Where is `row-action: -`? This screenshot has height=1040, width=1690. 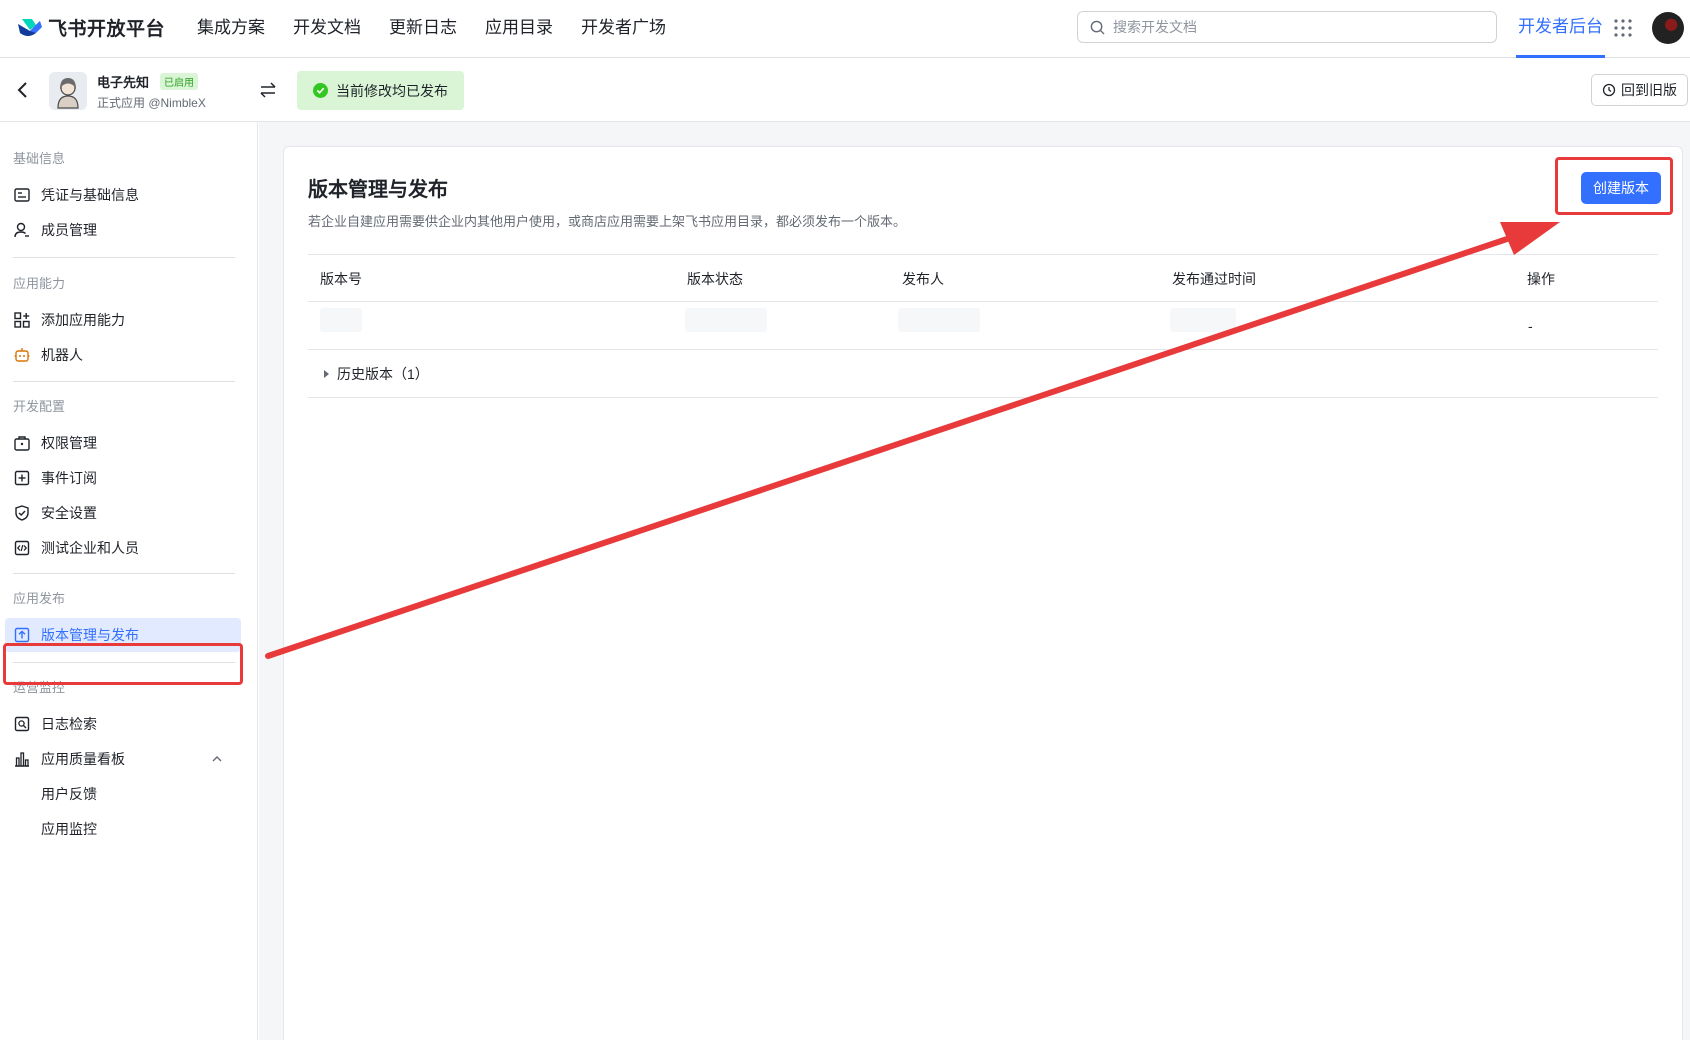
row-action: - is located at coordinates (1530, 326).